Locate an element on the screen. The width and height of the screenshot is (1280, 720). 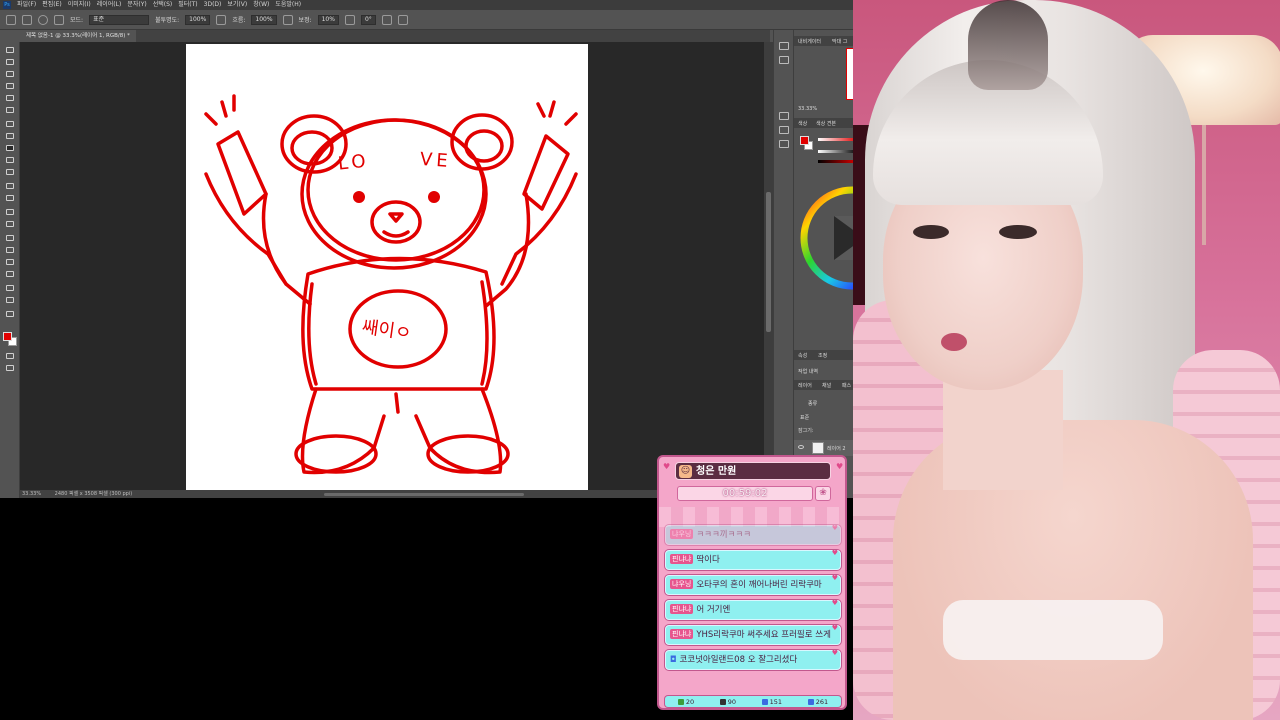
home-icon is located at coordinates (11, 19).